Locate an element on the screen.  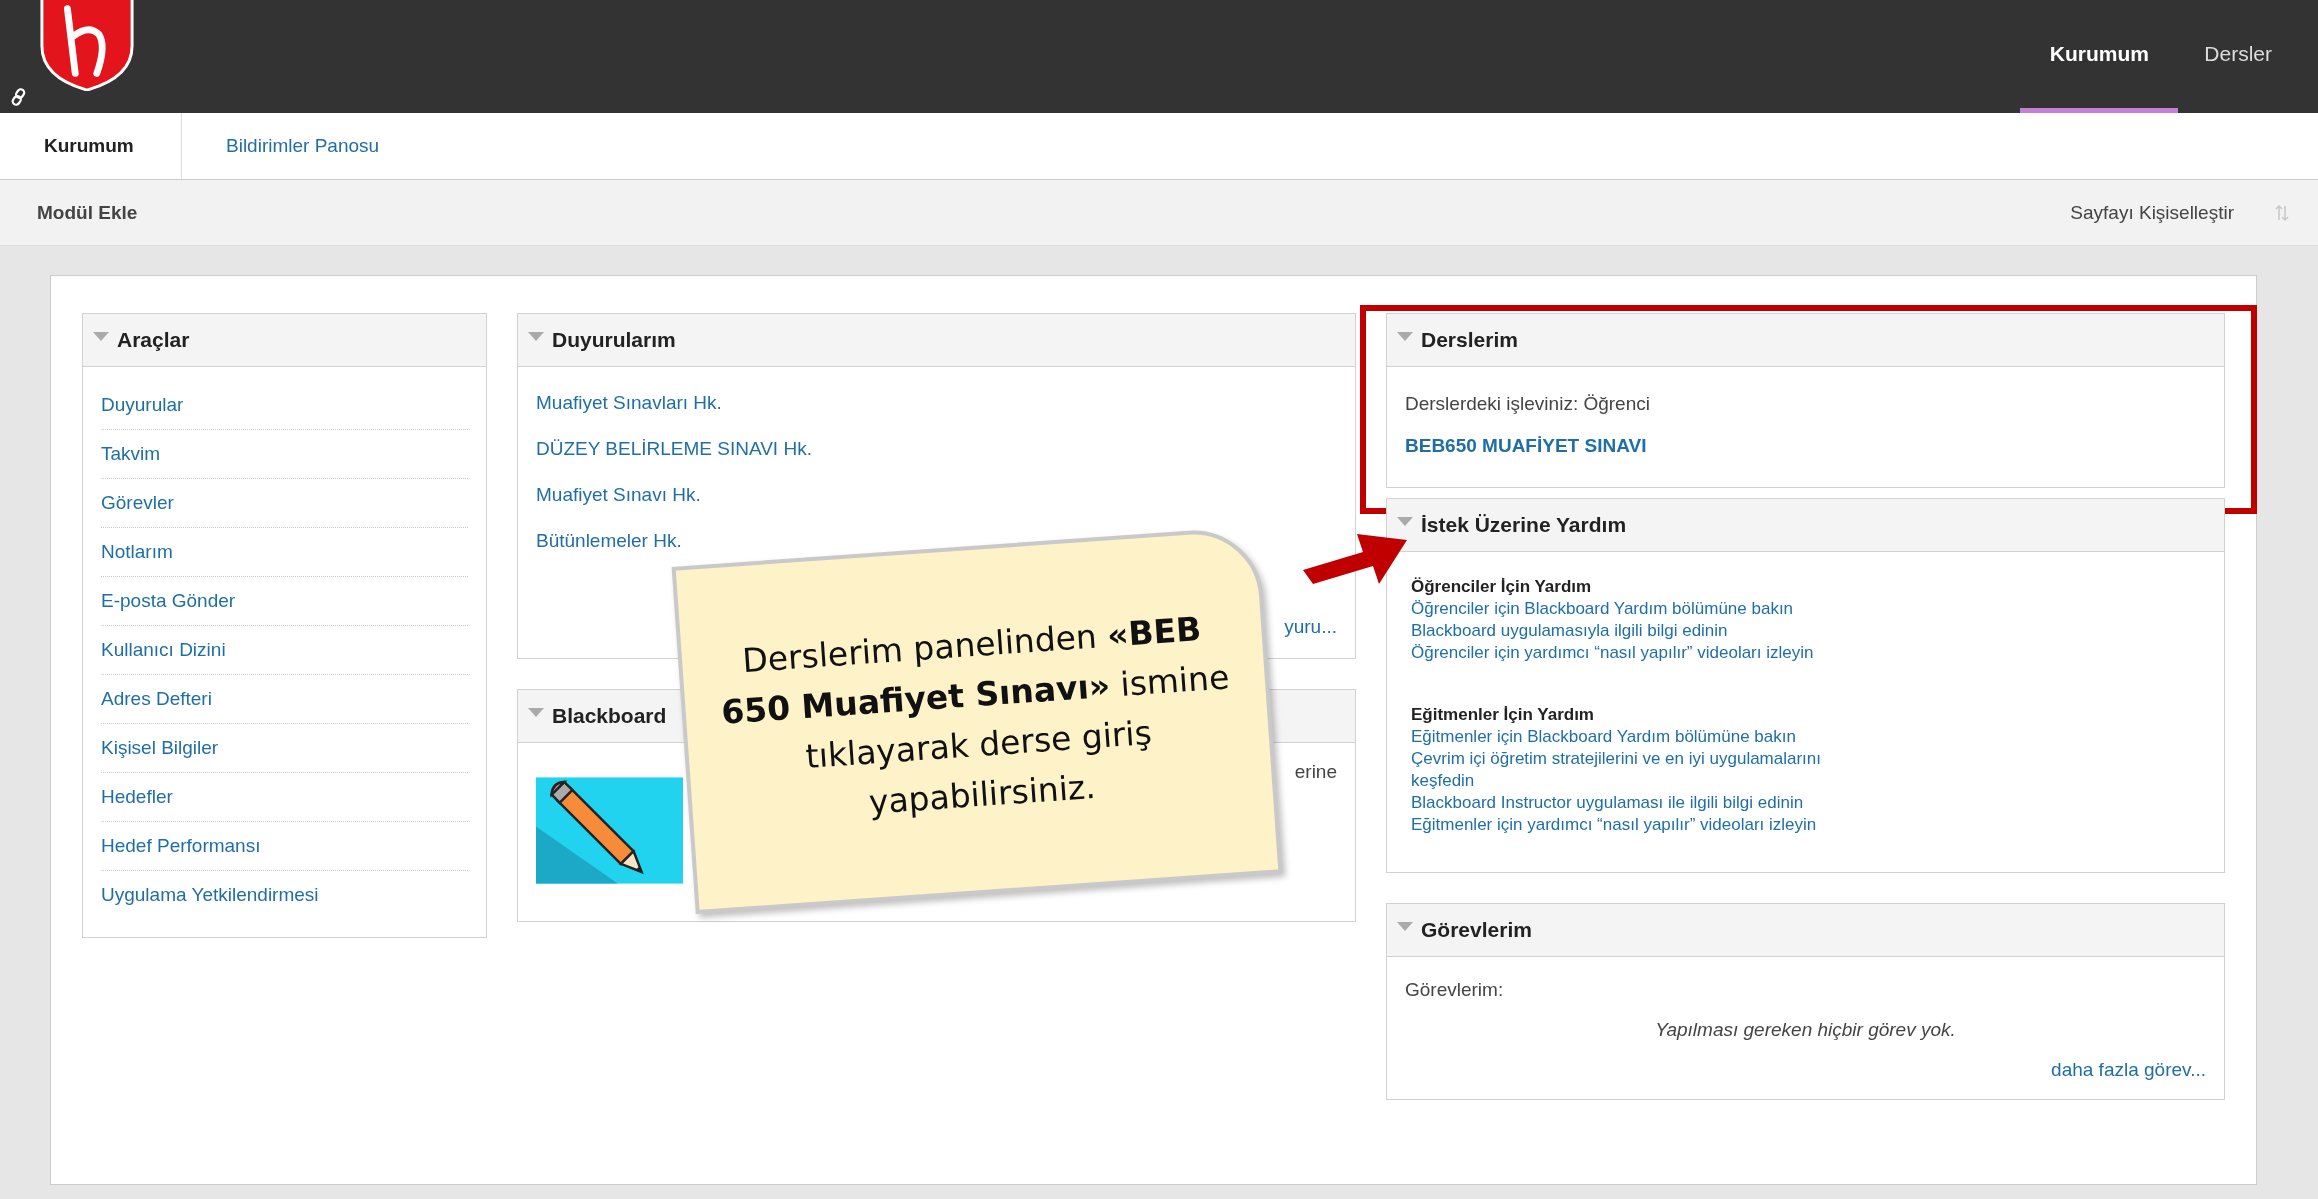
role-text: Derslerdeki işleviniz: Öğrenci is located at coordinates (1528, 404).